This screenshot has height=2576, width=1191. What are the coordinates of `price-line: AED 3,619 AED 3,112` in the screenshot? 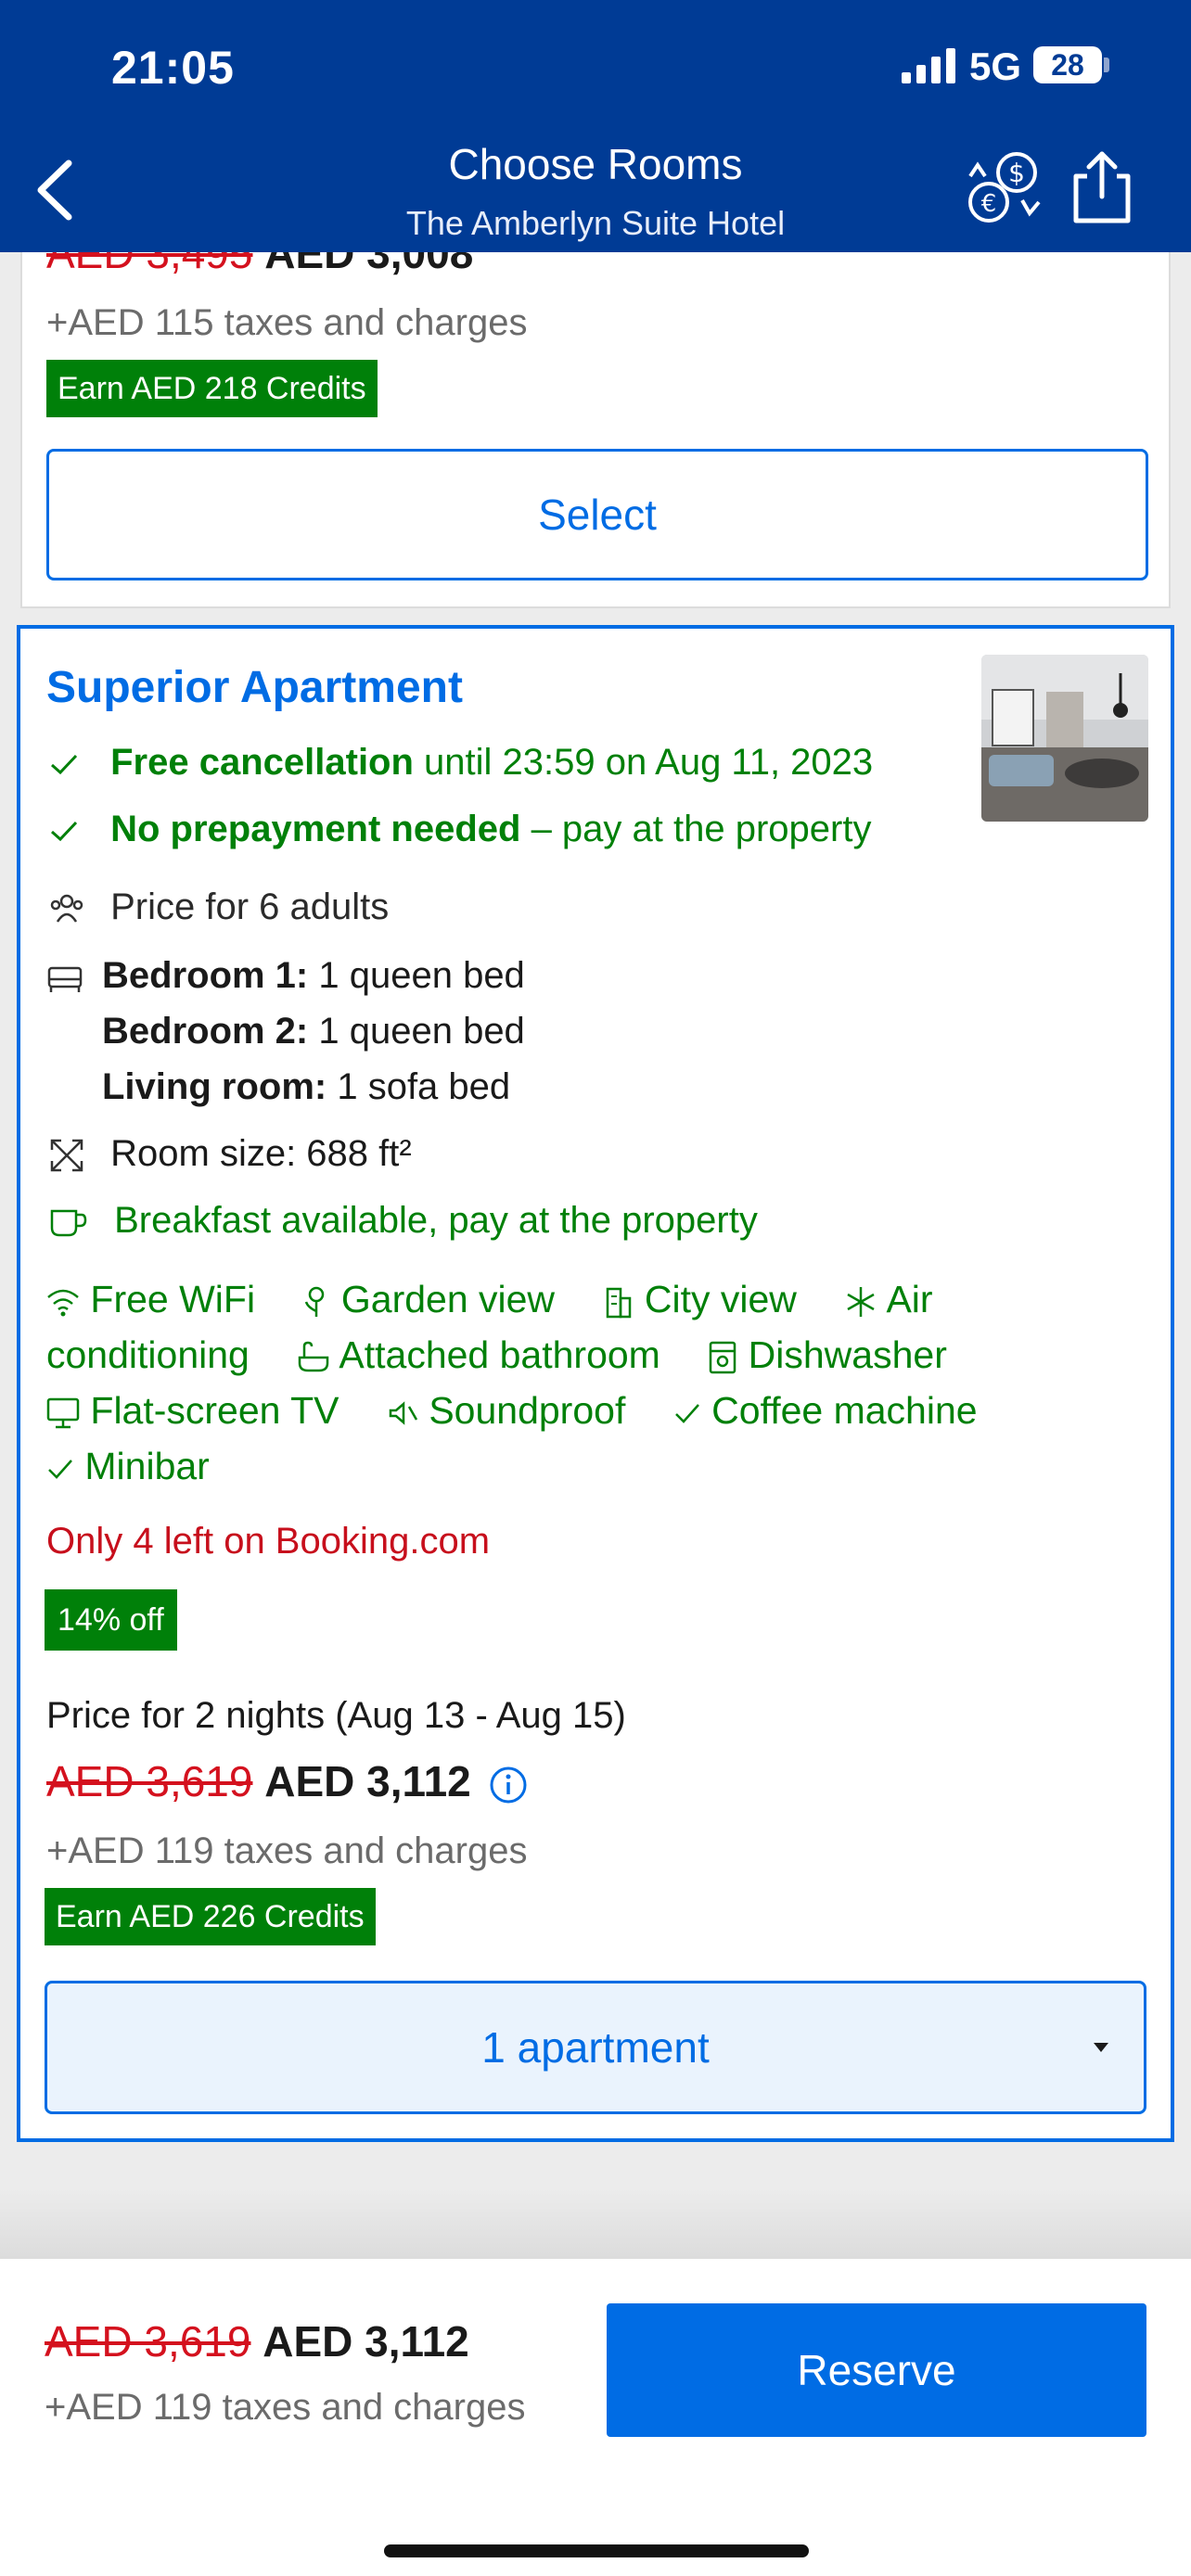 It's located at (287, 1781).